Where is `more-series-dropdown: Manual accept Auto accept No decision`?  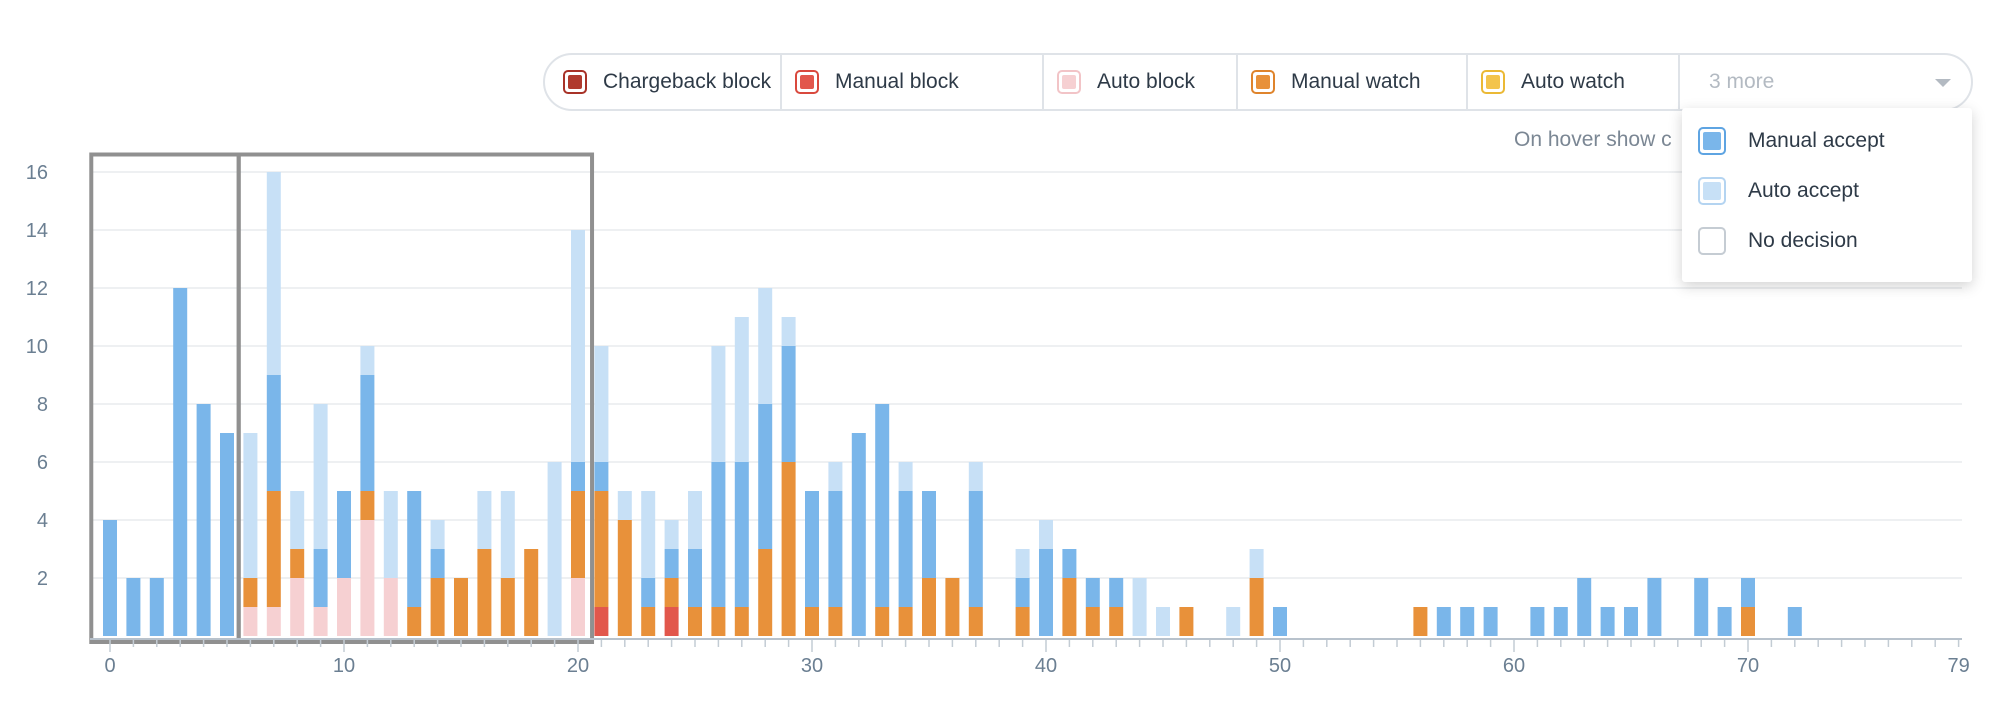 more-series-dropdown: Manual accept Auto accept No decision is located at coordinates (1827, 195).